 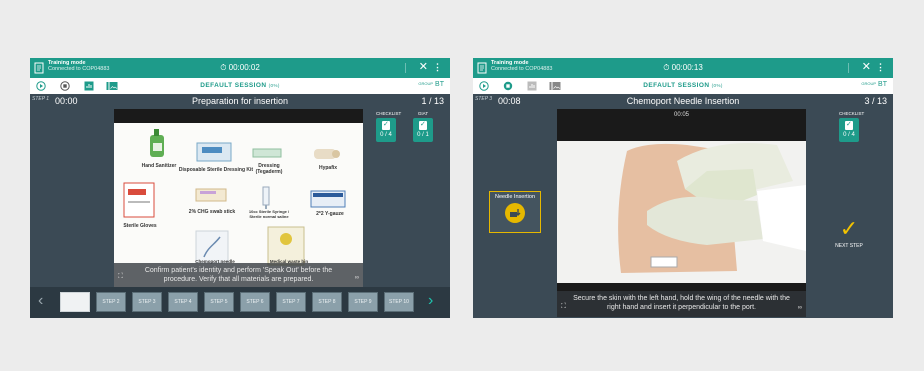 I want to click on thumb-label: STEP 7, so click(x=291, y=302).